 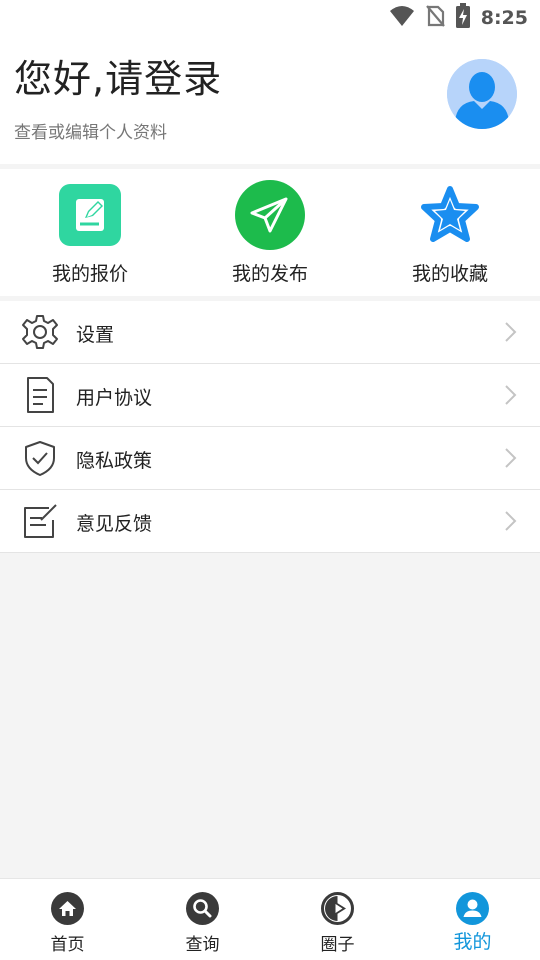 I want to click on nav-tab-search: 查询, so click(x=202, y=919).